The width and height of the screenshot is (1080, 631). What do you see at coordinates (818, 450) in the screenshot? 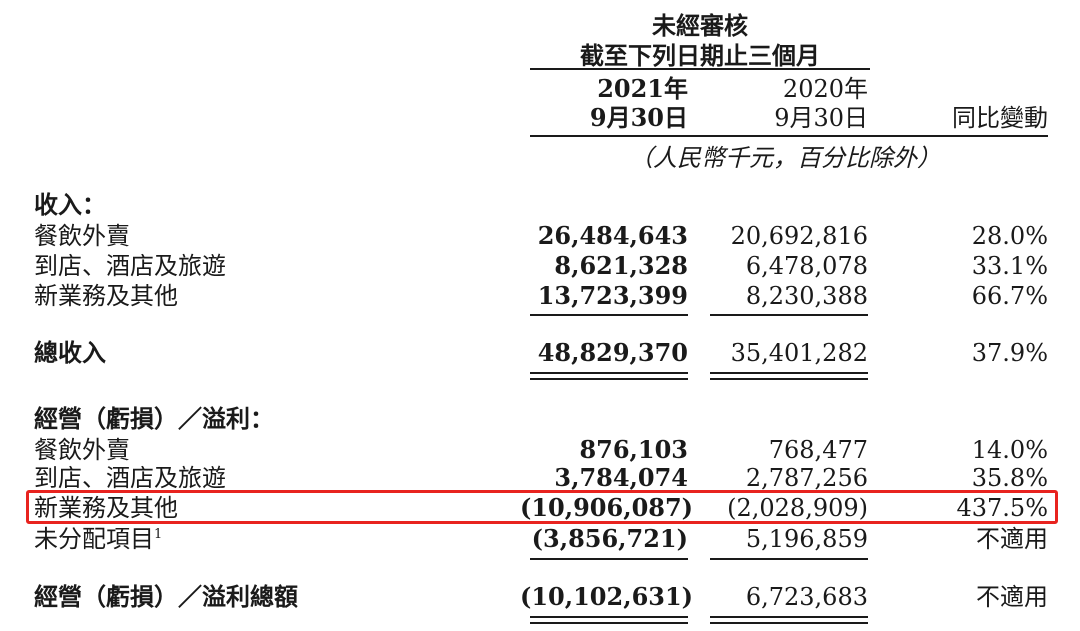
I see `operating-row-2020: 768,477` at bounding box center [818, 450].